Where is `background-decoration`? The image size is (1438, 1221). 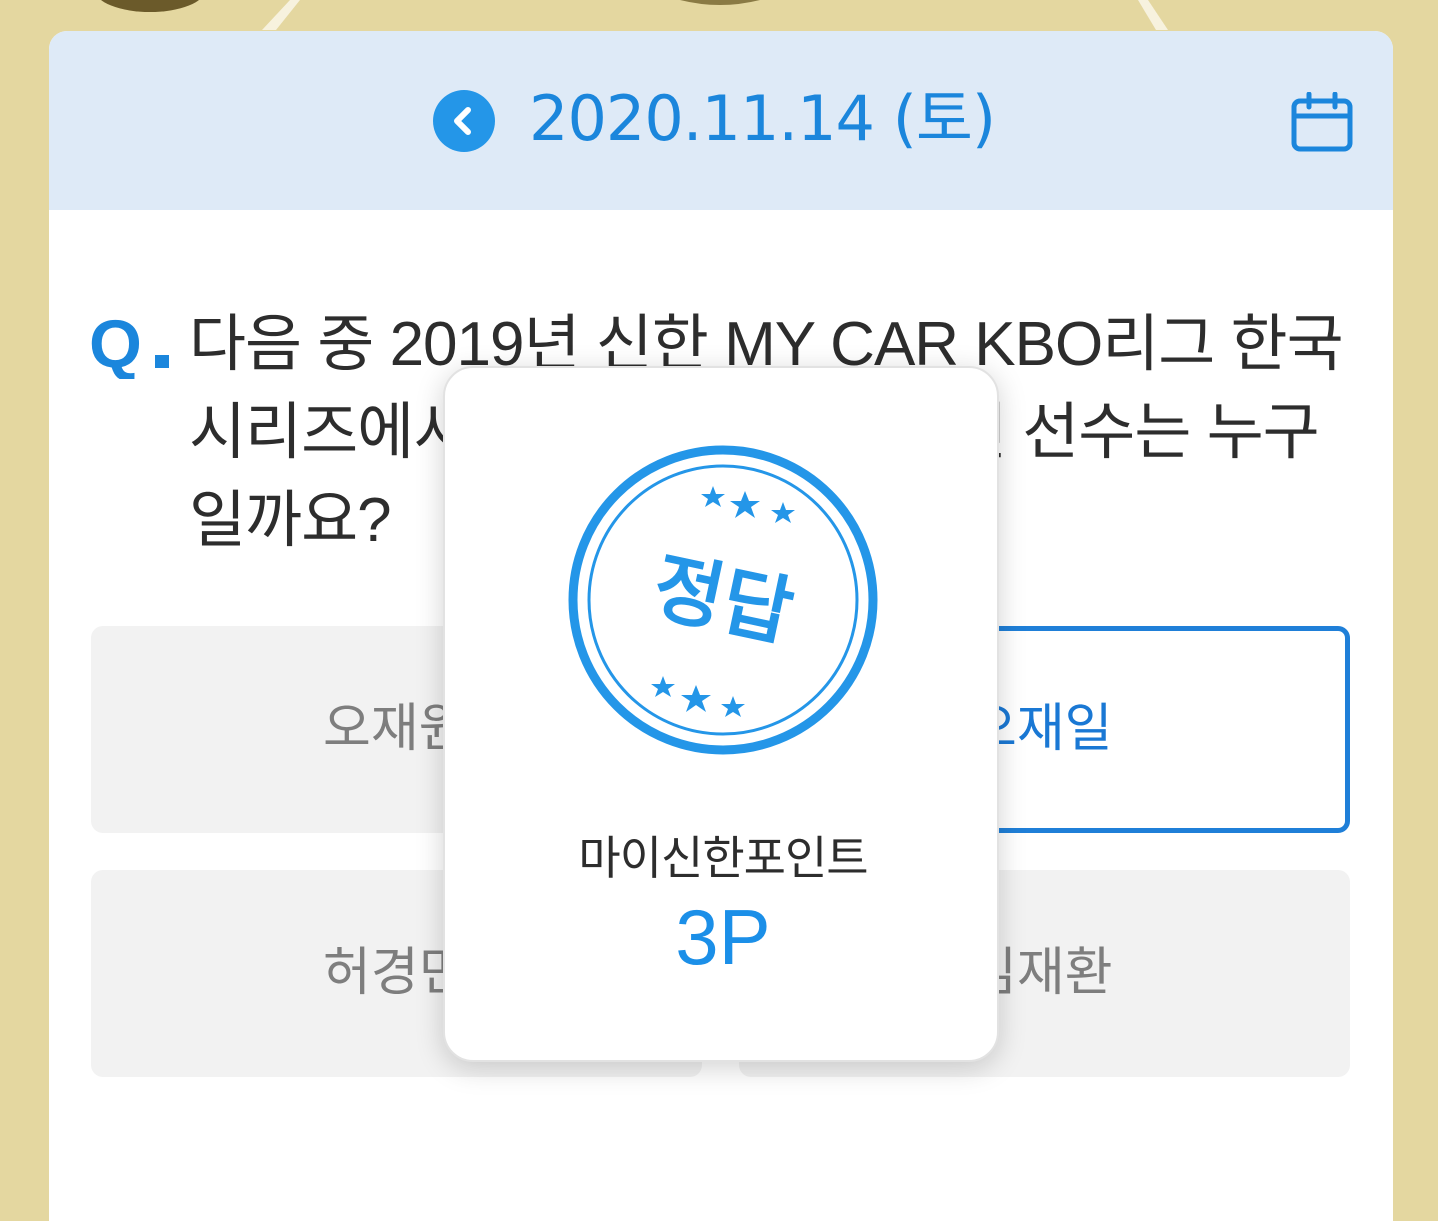
background-decoration is located at coordinates (634, 15).